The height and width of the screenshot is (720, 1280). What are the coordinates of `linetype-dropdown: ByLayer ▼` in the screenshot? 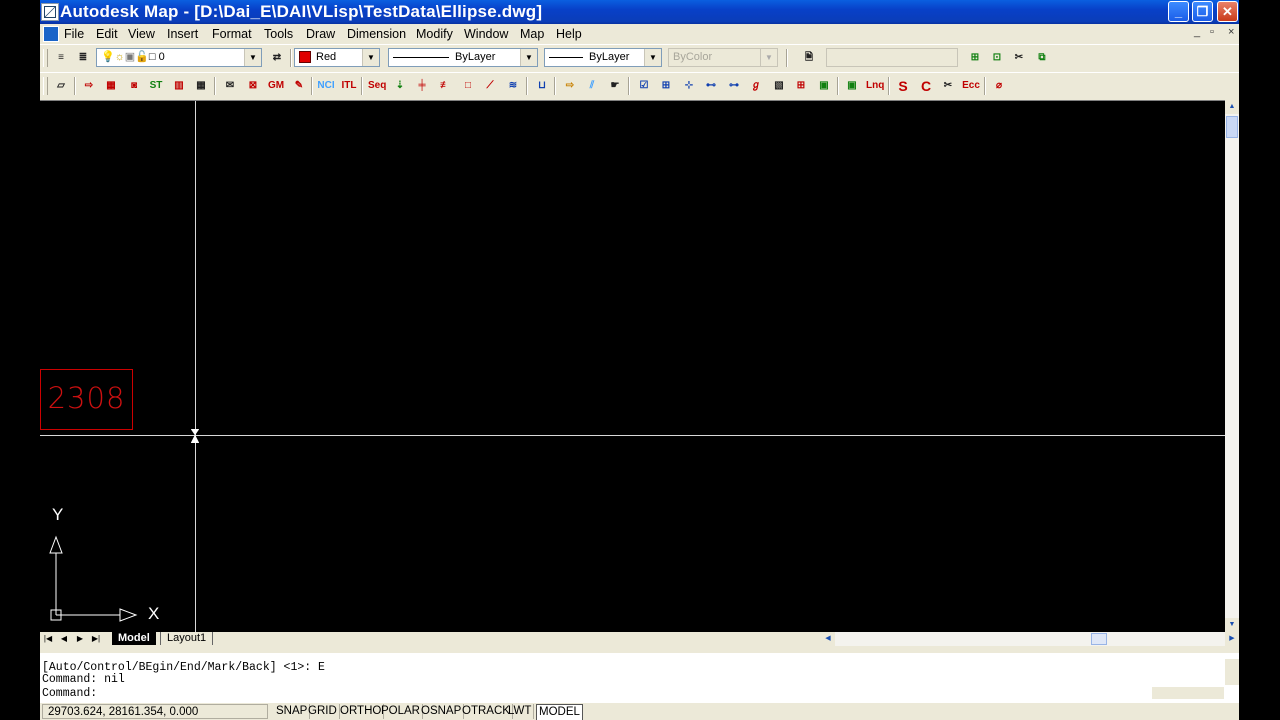 It's located at (463, 57).